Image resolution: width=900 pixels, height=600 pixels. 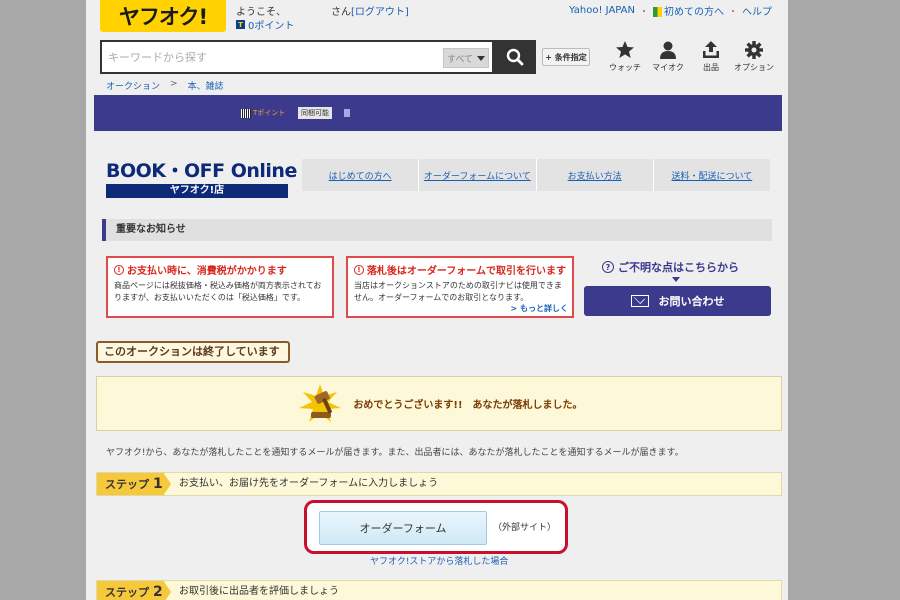 What do you see at coordinates (193, 352) in the screenshot?
I see `auction-ended-label: このオークションは終了しています` at bounding box center [193, 352].